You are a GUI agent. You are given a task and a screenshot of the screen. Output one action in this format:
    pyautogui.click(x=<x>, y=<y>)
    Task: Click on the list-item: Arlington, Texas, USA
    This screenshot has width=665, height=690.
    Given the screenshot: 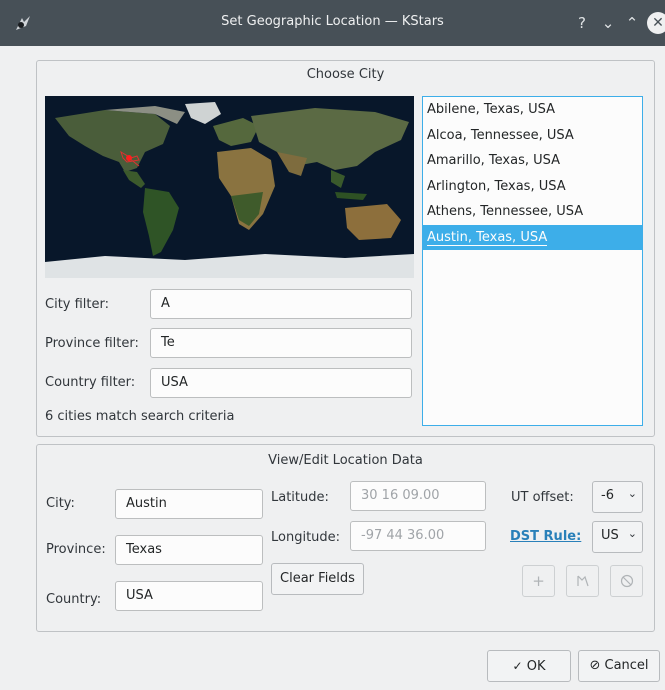 What is the action you would take?
    pyautogui.click(x=532, y=187)
    